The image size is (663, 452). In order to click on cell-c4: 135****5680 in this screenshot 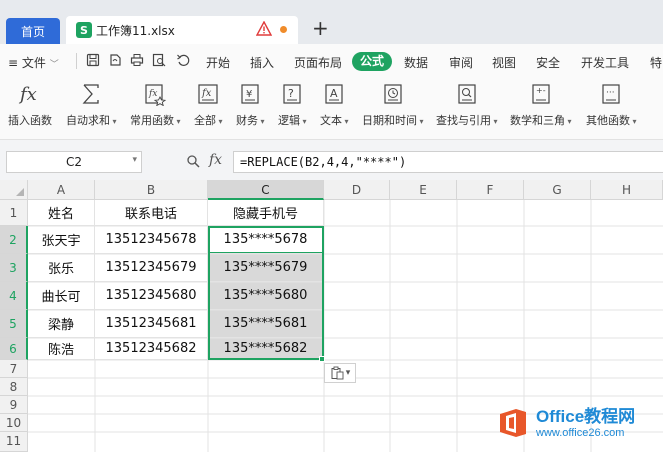, I will do `click(266, 296)`.